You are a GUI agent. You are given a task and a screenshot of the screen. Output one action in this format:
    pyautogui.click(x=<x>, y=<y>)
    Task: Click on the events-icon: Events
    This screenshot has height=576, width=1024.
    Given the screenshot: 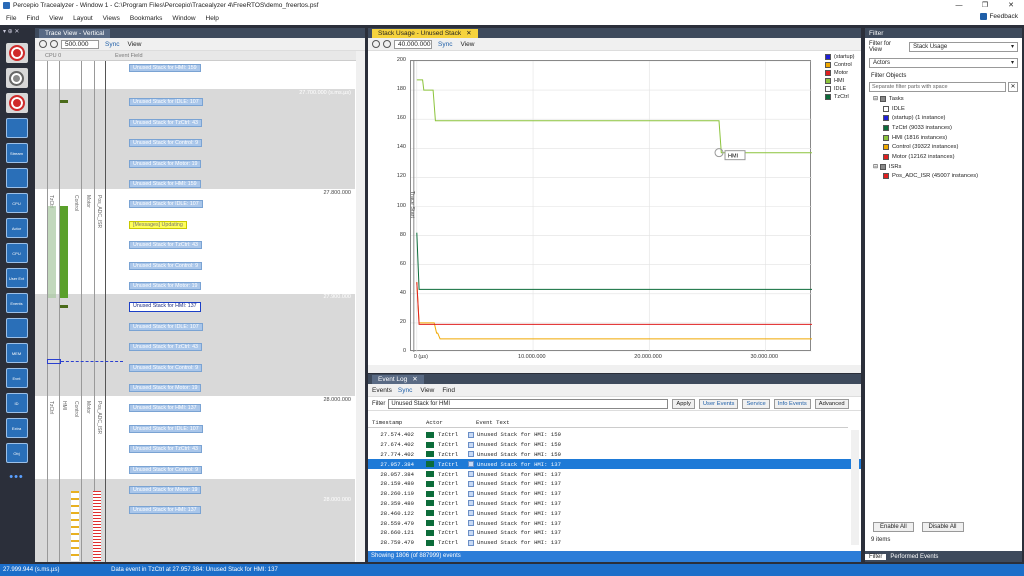 What is the action you would take?
    pyautogui.click(x=16, y=303)
    